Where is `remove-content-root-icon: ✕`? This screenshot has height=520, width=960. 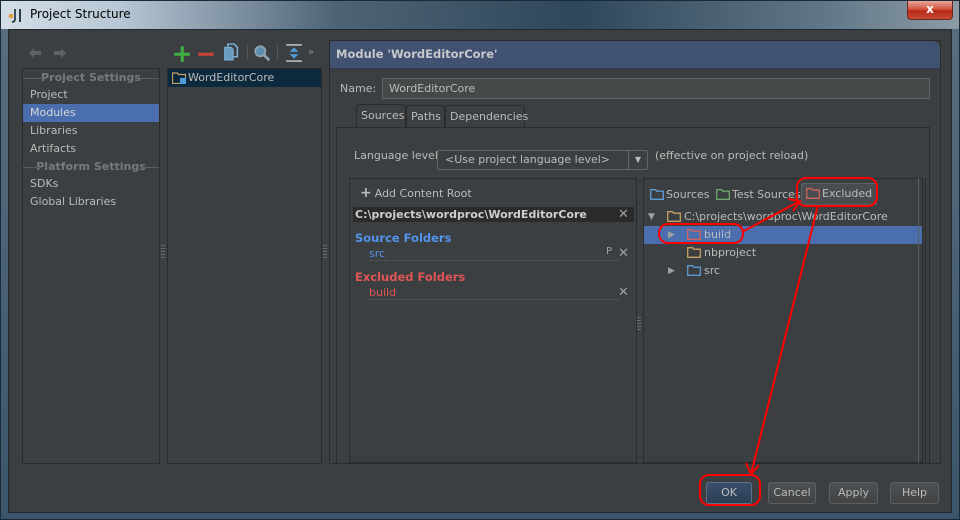 remove-content-root-icon: ✕ is located at coordinates (623, 214).